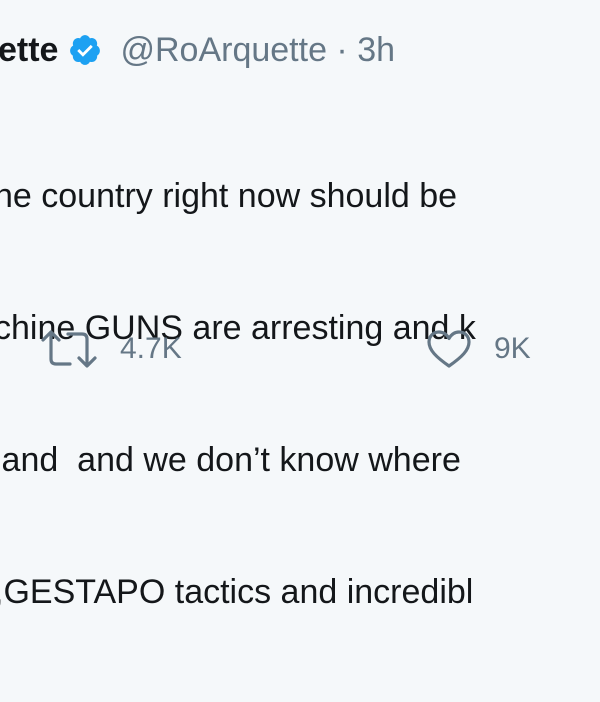  What do you see at coordinates (449, 349) in the screenshot?
I see `heart-icon` at bounding box center [449, 349].